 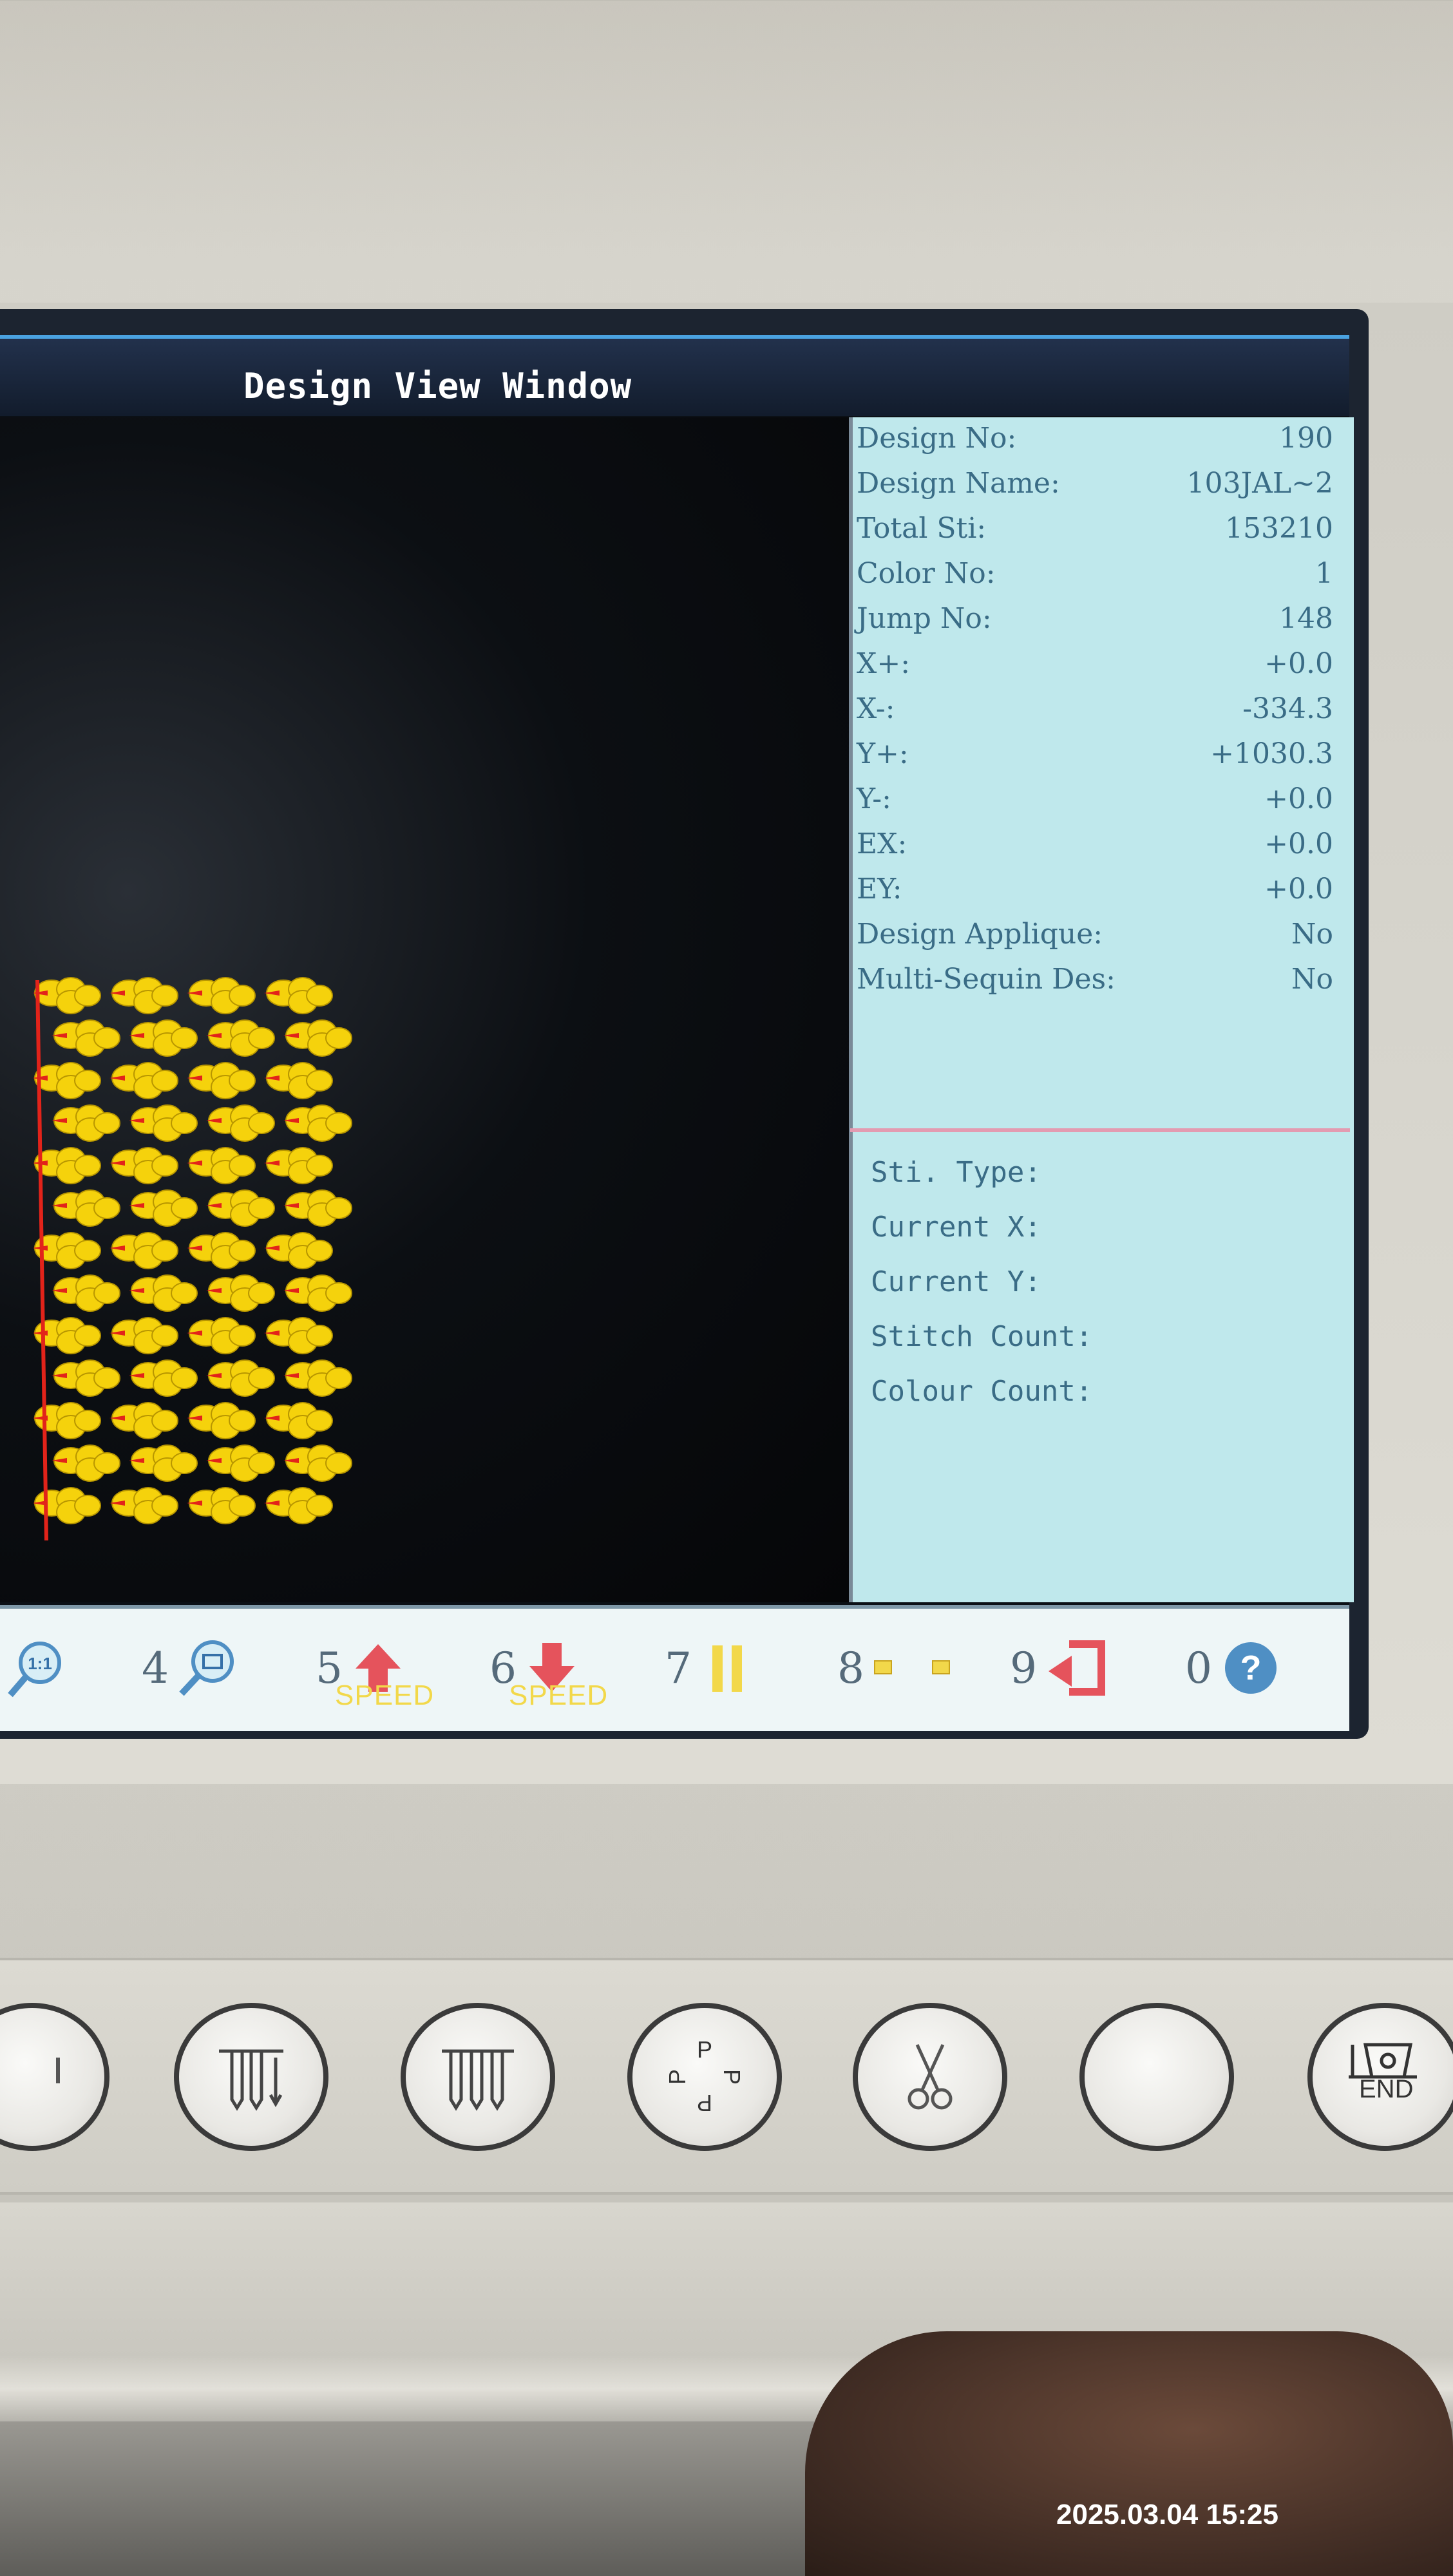 I want to click on panel-divider, so click(x=1100, y=1130).